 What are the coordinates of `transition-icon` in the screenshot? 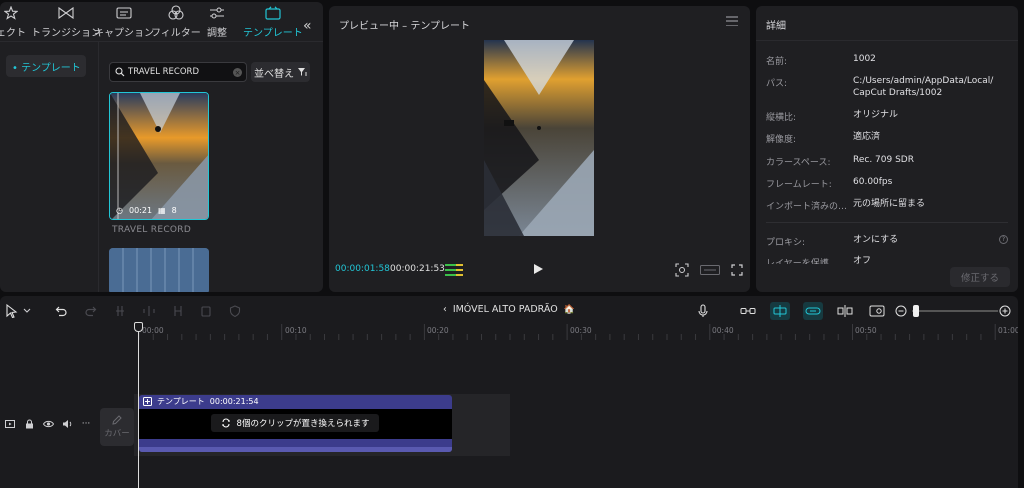 It's located at (66, 13).